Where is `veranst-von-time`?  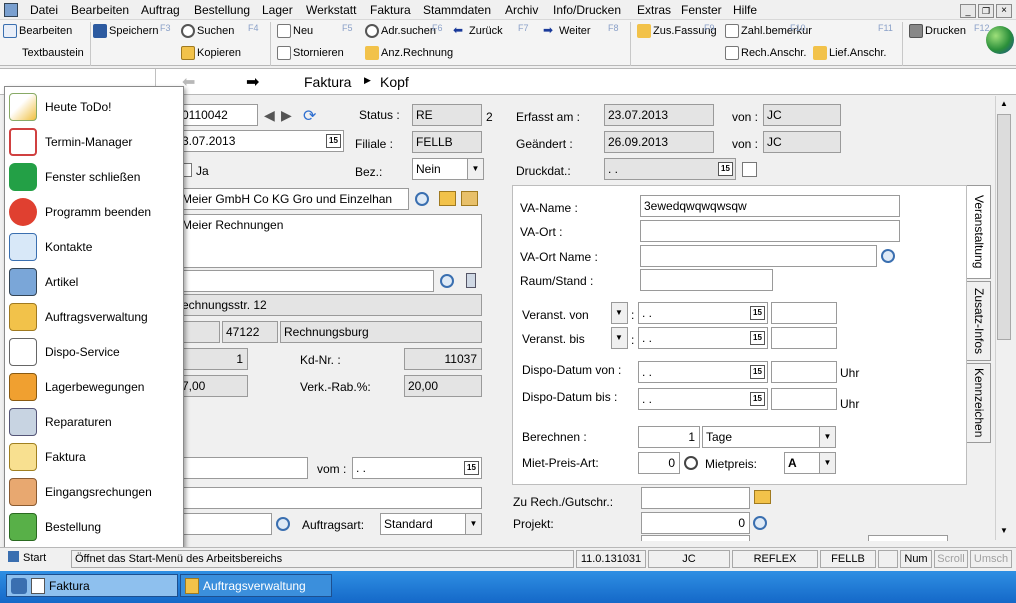
veranst-von-time is located at coordinates (804, 313).